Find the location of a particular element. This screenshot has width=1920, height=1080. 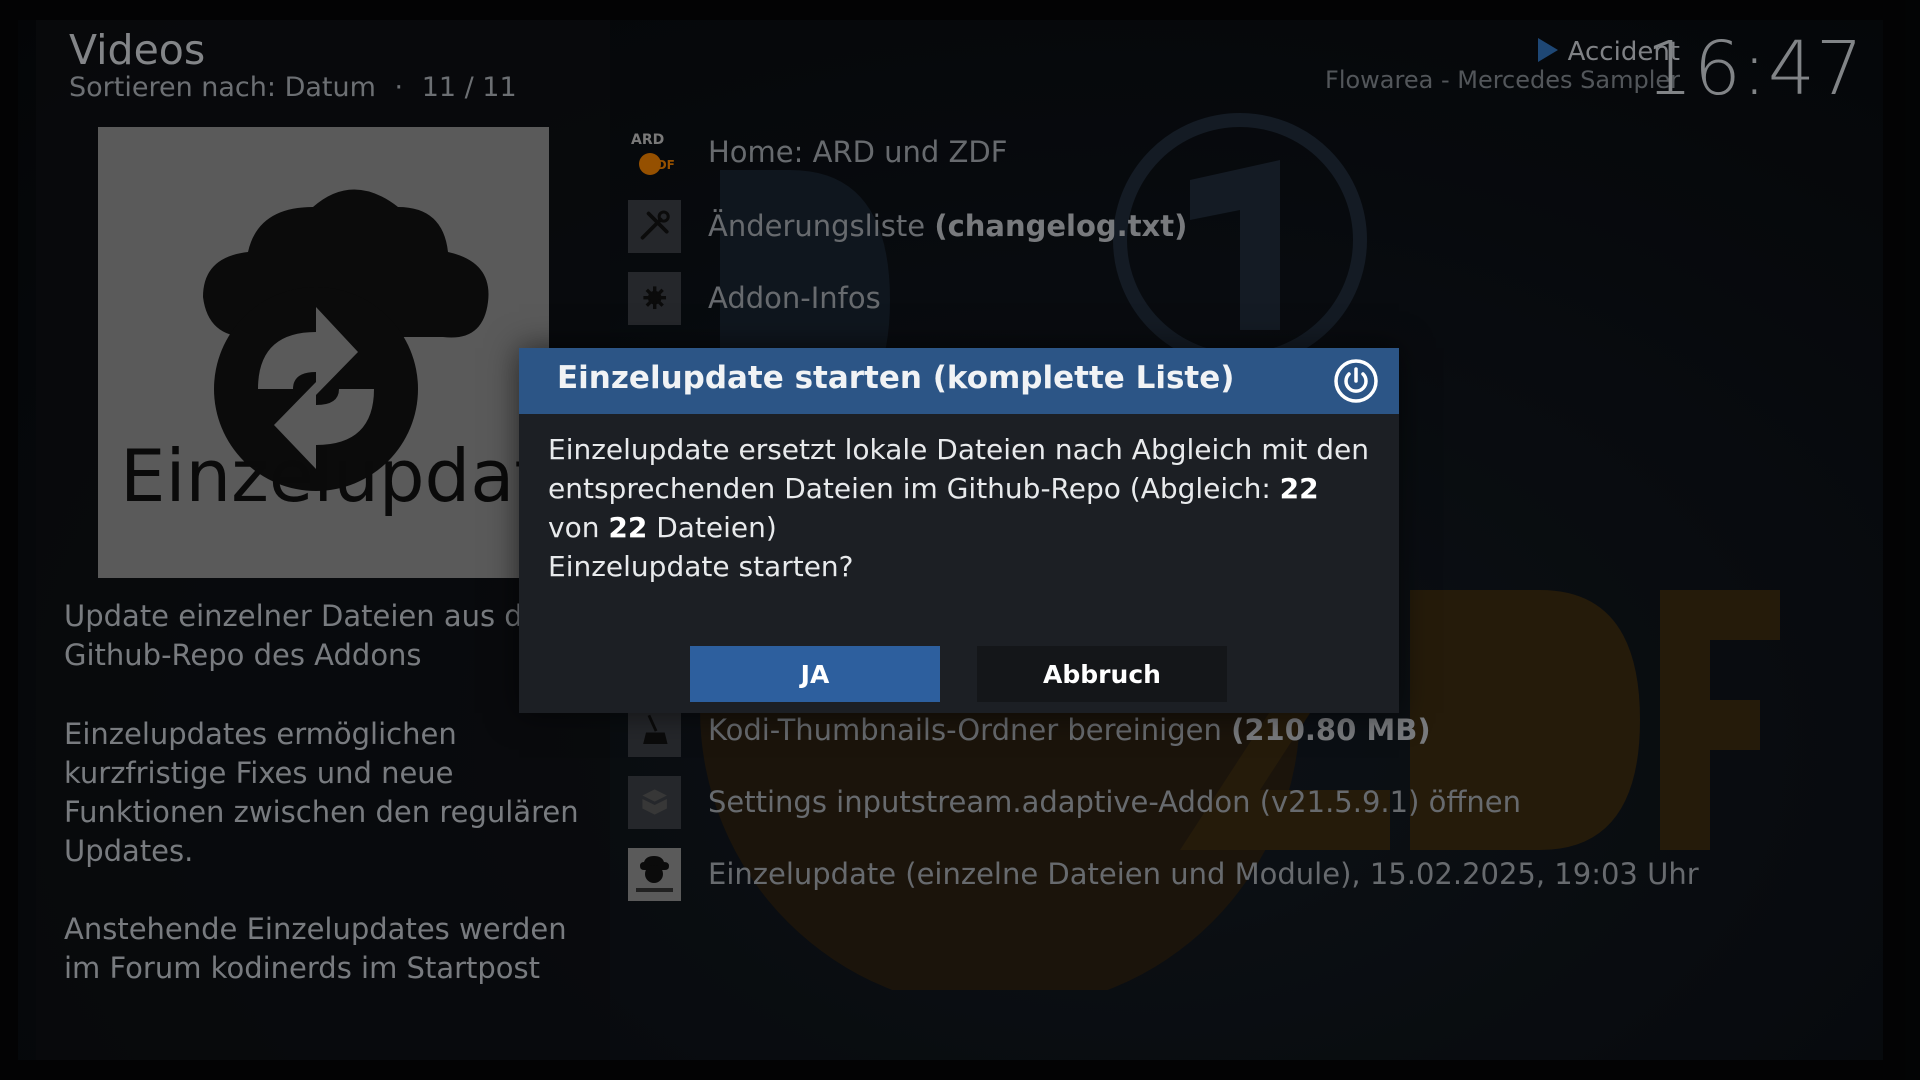

dialog-title: Einzelupdate starten (komplette Liste) is located at coordinates (896, 378).